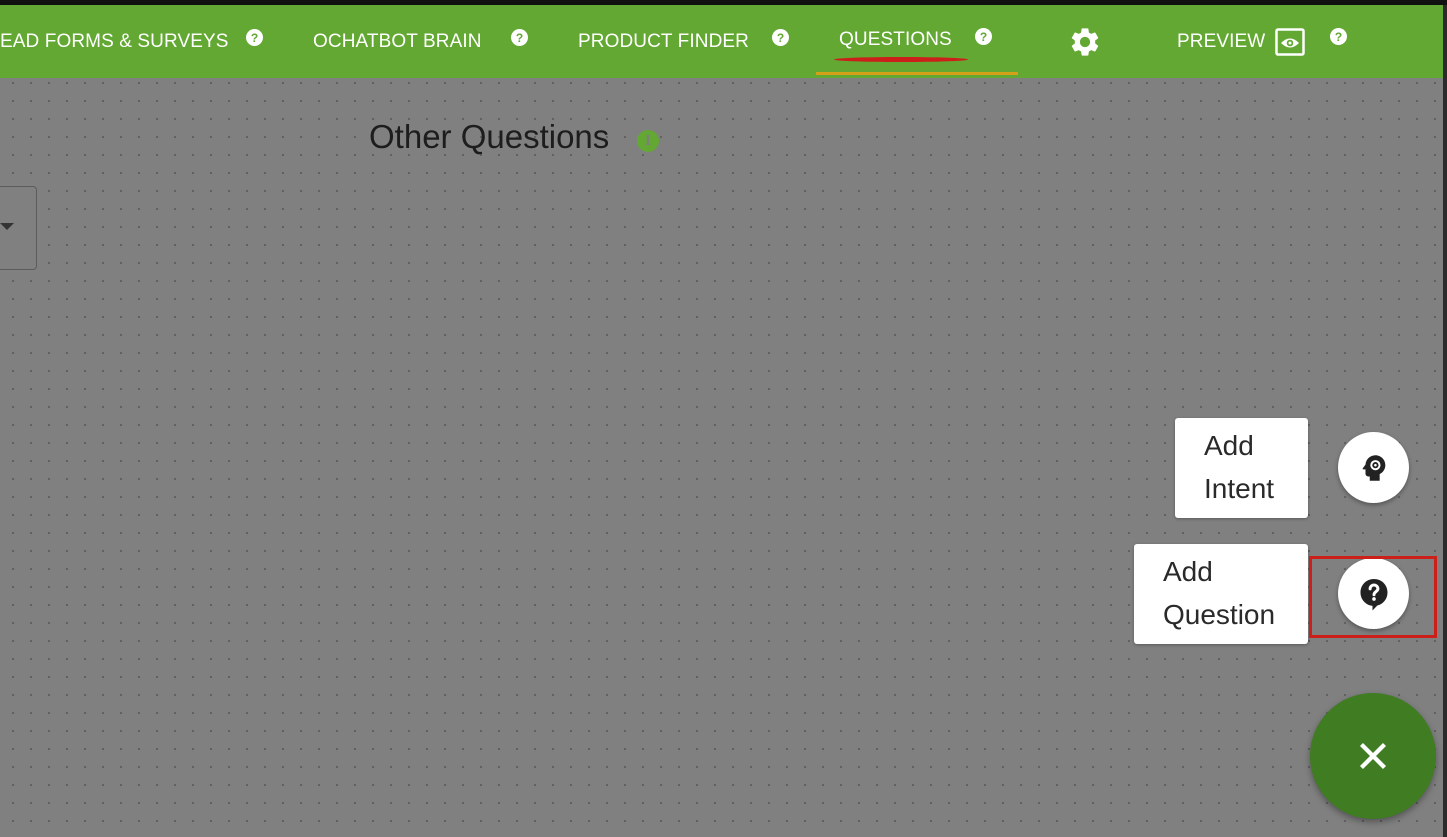 The width and height of the screenshot is (1447, 837). What do you see at coordinates (1221, 594) in the screenshot?
I see `add-question-label: Add Question` at bounding box center [1221, 594].